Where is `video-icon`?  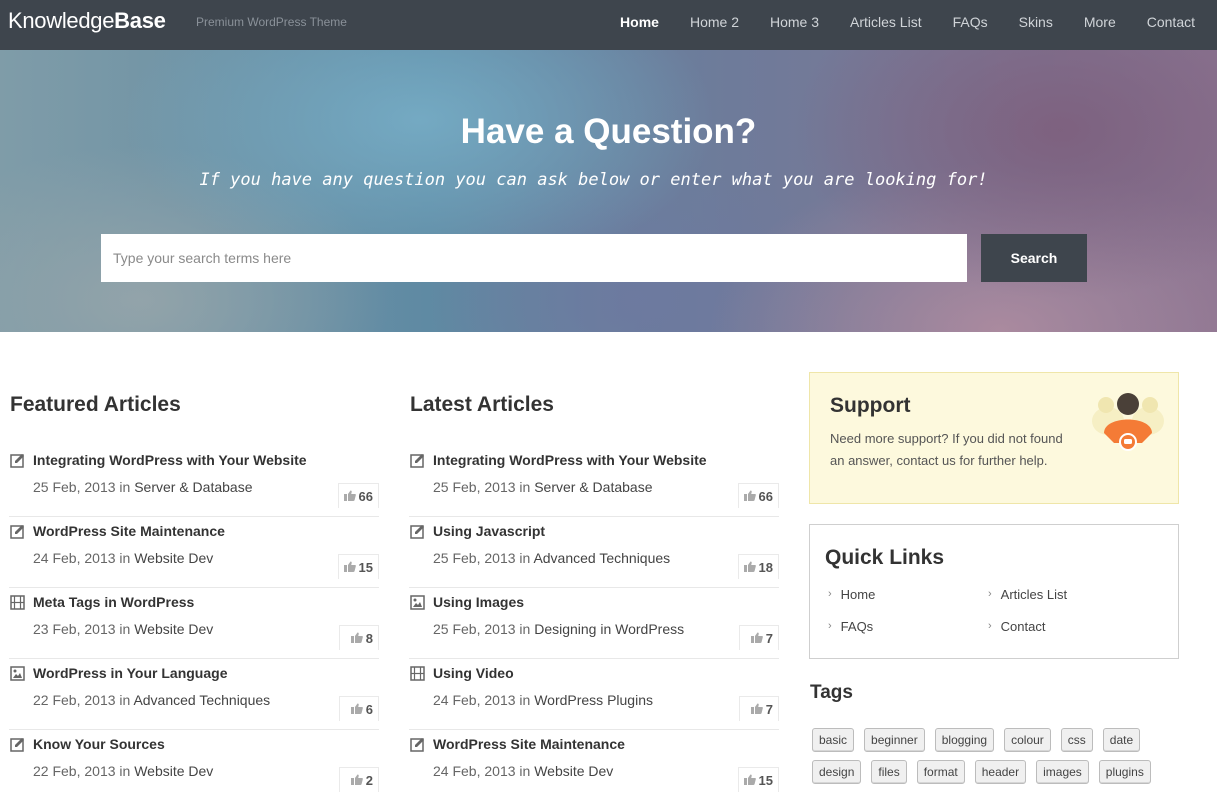 video-icon is located at coordinates (17, 602).